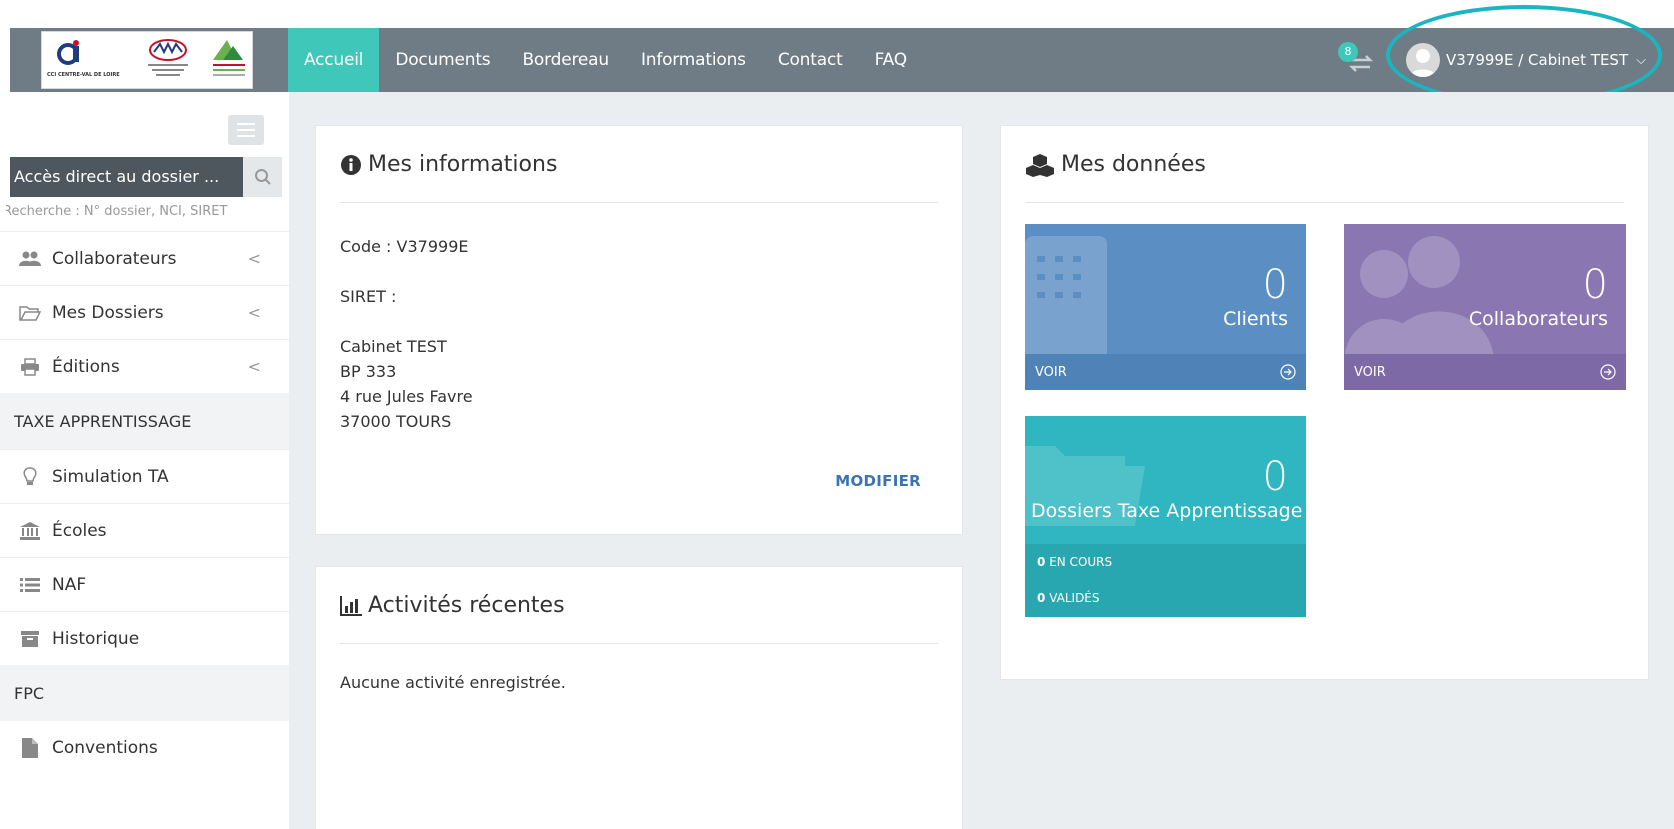 The image size is (1674, 829). Describe the element at coordinates (1133, 164) in the screenshot. I see `data-panel-title: Mes données` at that location.